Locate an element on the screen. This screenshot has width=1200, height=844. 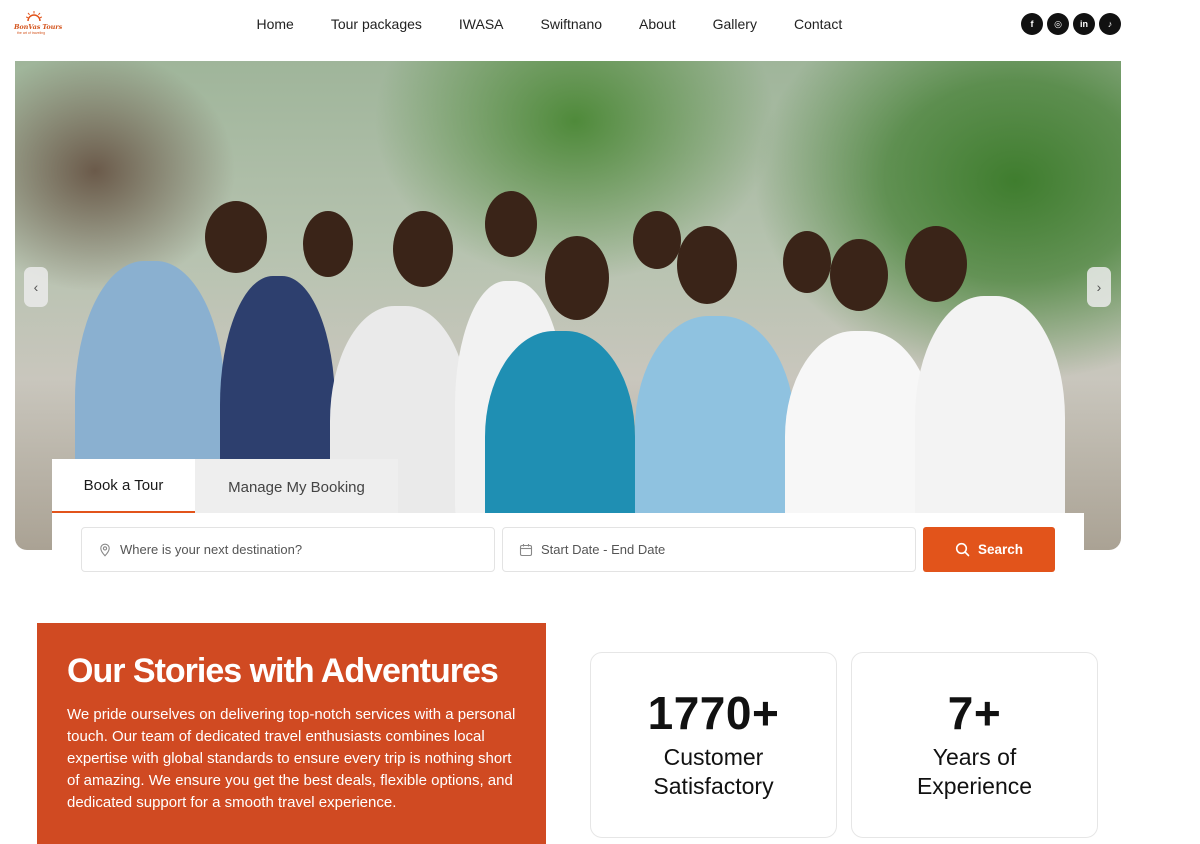
booking-tabs: Book a Tour Manage My Booking is located at coordinates (225, 486).